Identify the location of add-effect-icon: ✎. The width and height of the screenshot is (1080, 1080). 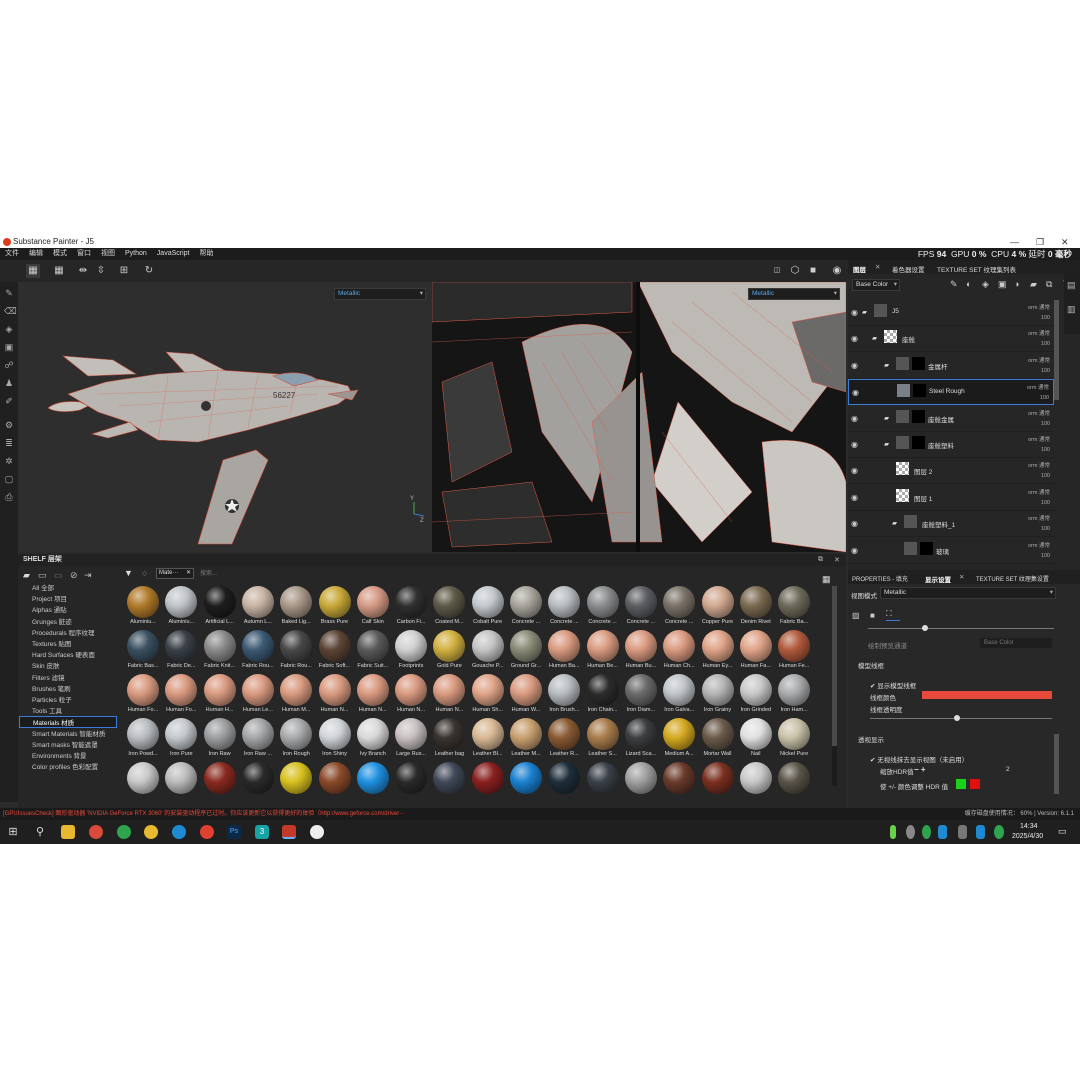
(954, 284).